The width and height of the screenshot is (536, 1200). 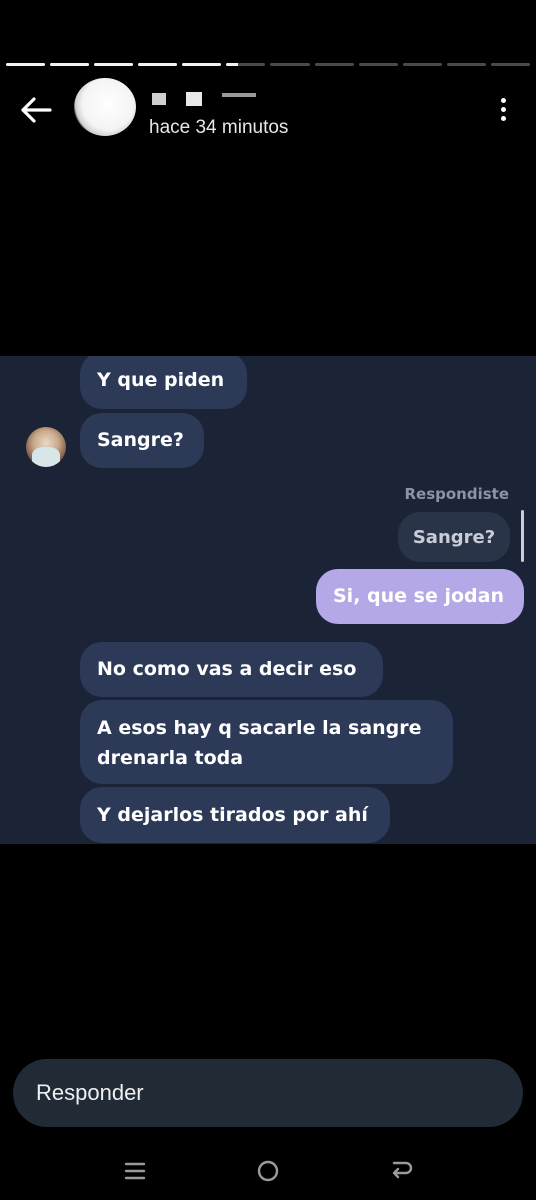 I want to click on back-nav-button, so click(x=401, y=1171).